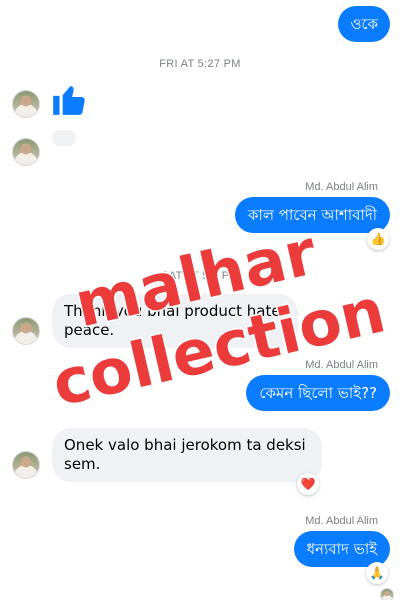 This screenshot has width=400, height=600. I want to click on message-text: কাল পাবেন আশাবাদী, so click(312, 215).